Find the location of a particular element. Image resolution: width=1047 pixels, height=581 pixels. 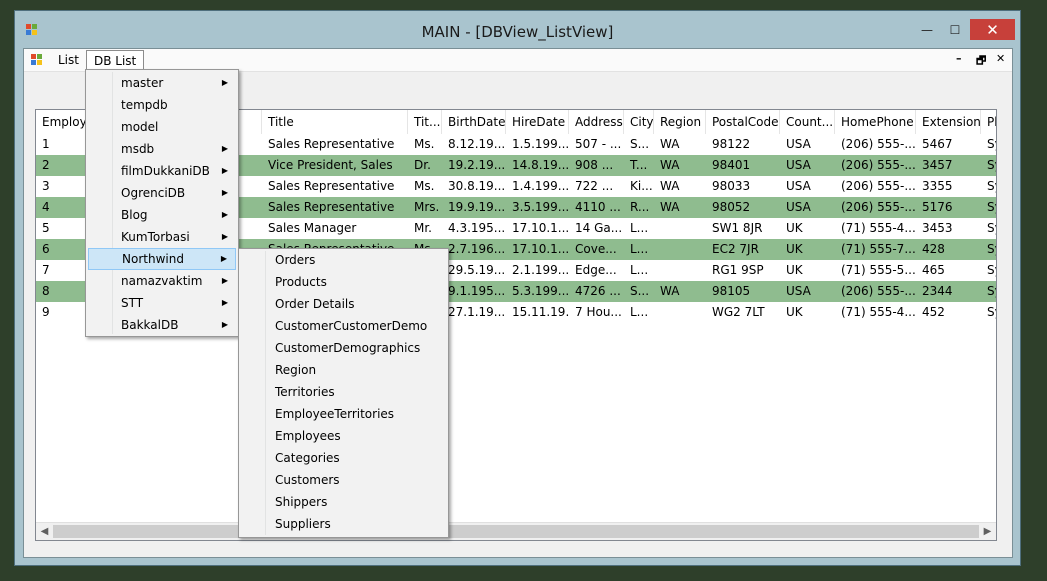

submenu-item: EmployeeTerritories is located at coordinates (343, 414).